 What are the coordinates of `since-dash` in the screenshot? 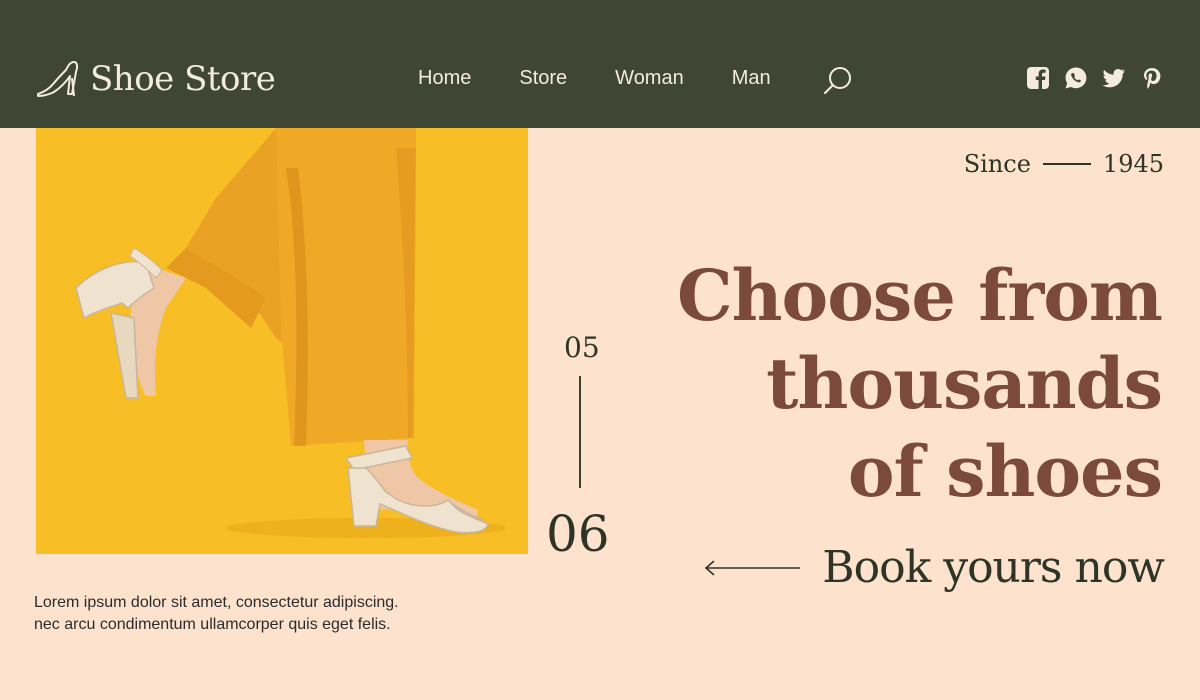 It's located at (1066, 164).